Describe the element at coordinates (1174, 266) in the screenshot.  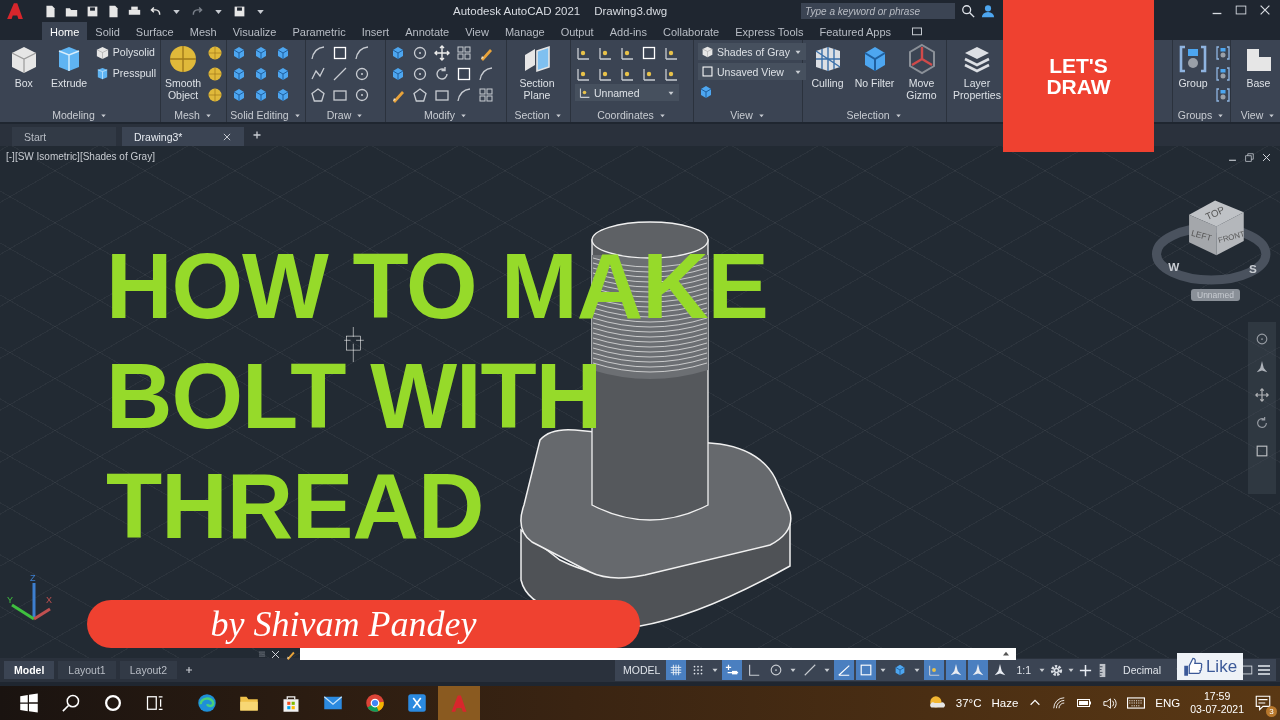
I see `compass-label: W` at that location.